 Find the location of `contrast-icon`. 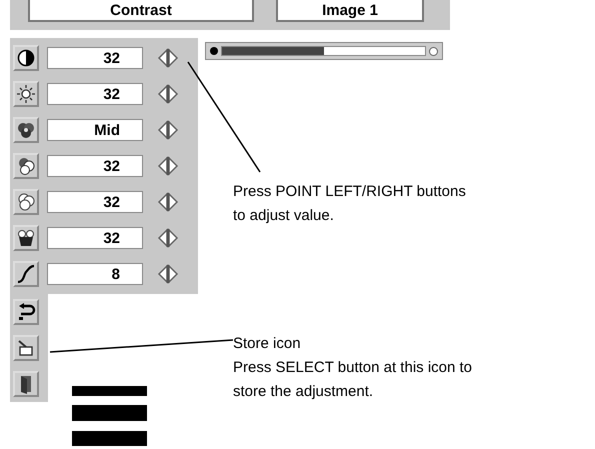

contrast-icon is located at coordinates (26, 58).